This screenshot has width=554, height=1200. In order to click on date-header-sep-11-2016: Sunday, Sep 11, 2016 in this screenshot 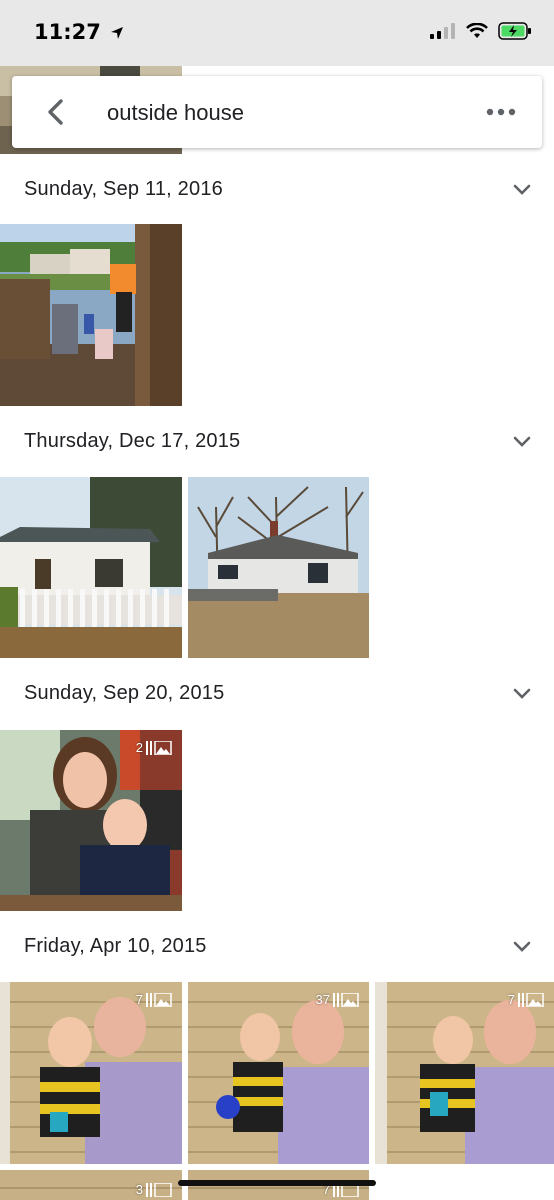, I will do `click(277, 190)`.